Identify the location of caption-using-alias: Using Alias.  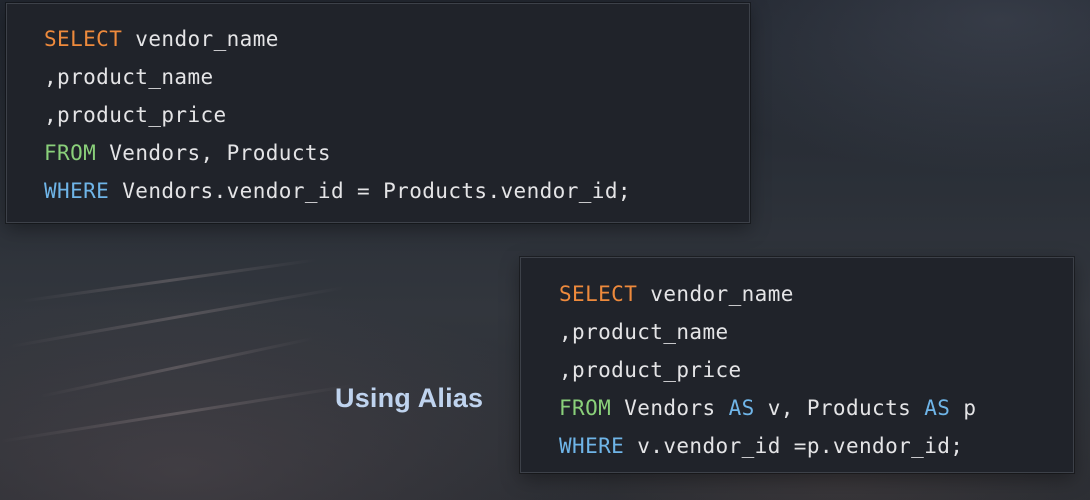
(409, 398).